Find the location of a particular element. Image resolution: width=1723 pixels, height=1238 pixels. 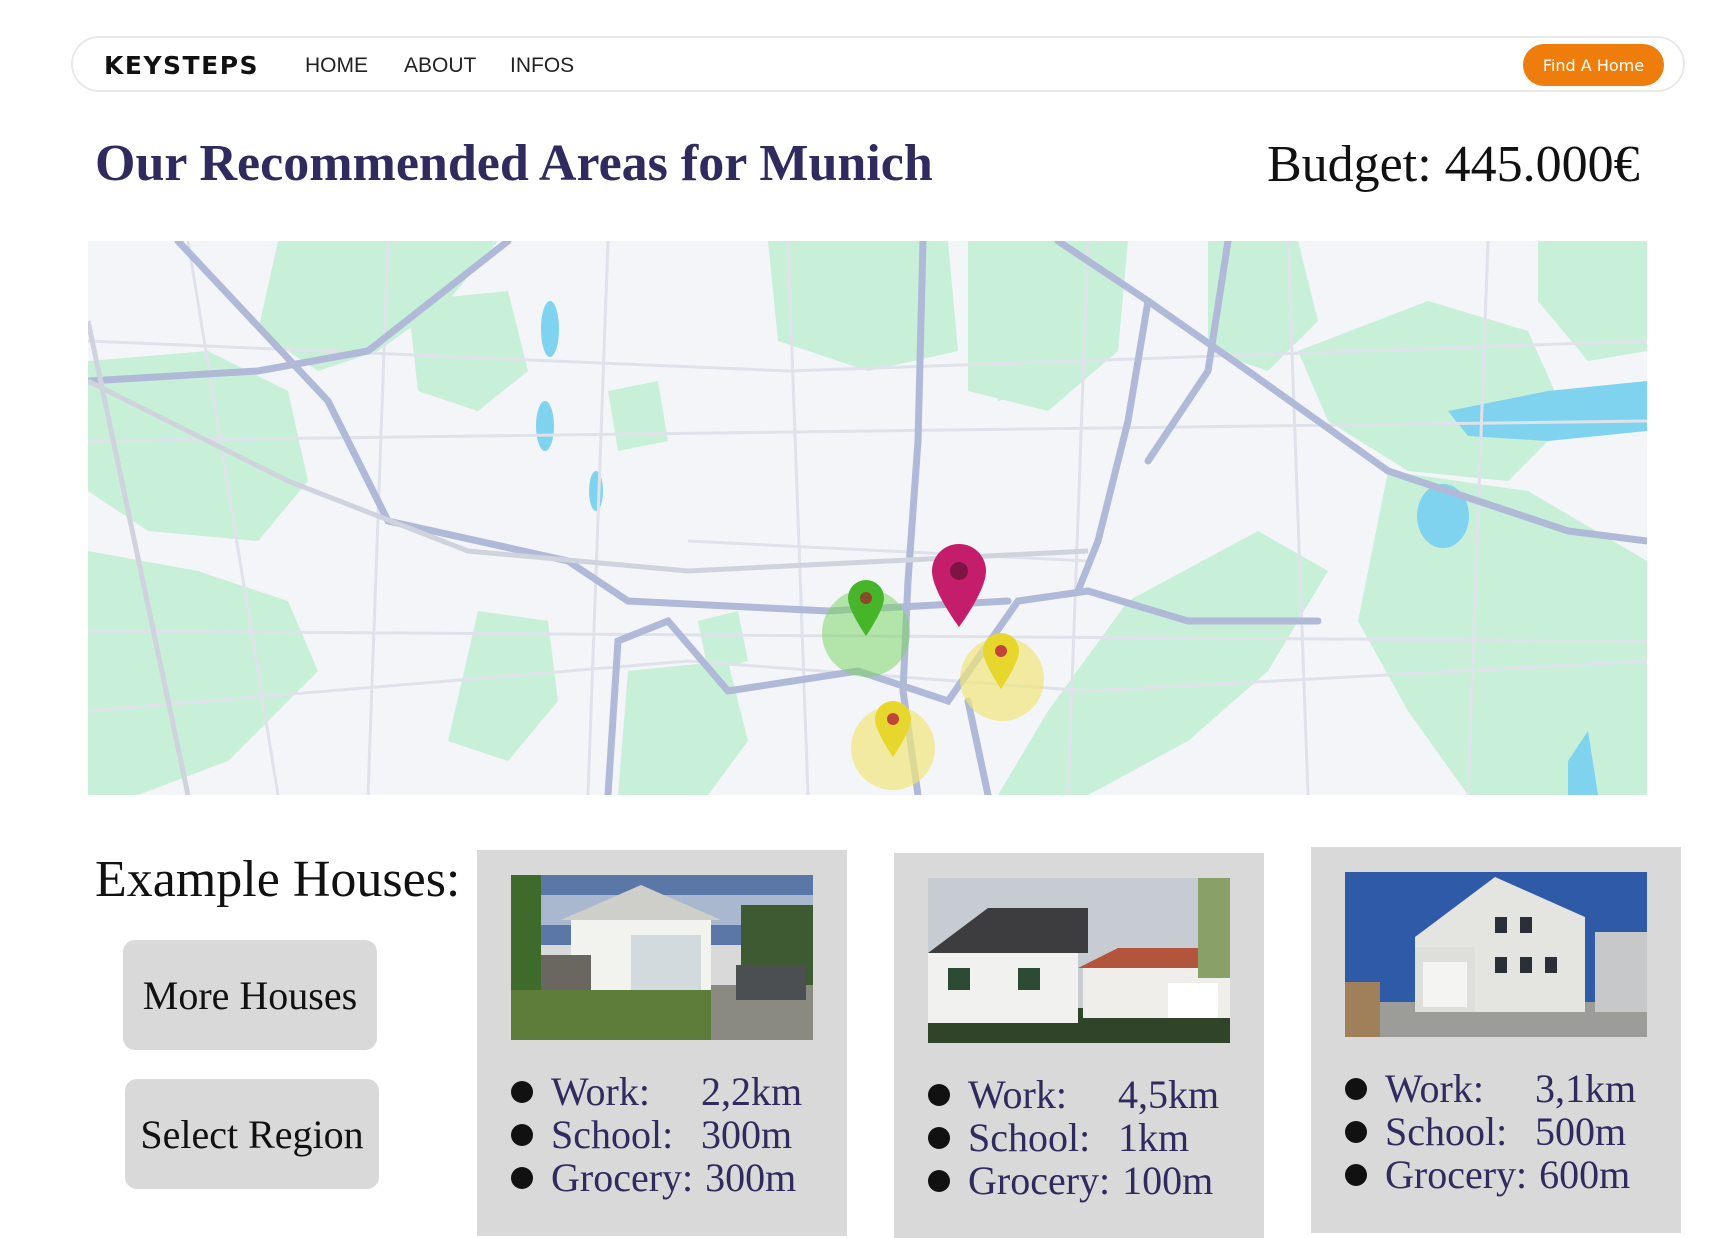

school-distance-row: School: 300m is located at coordinates (656, 1134).